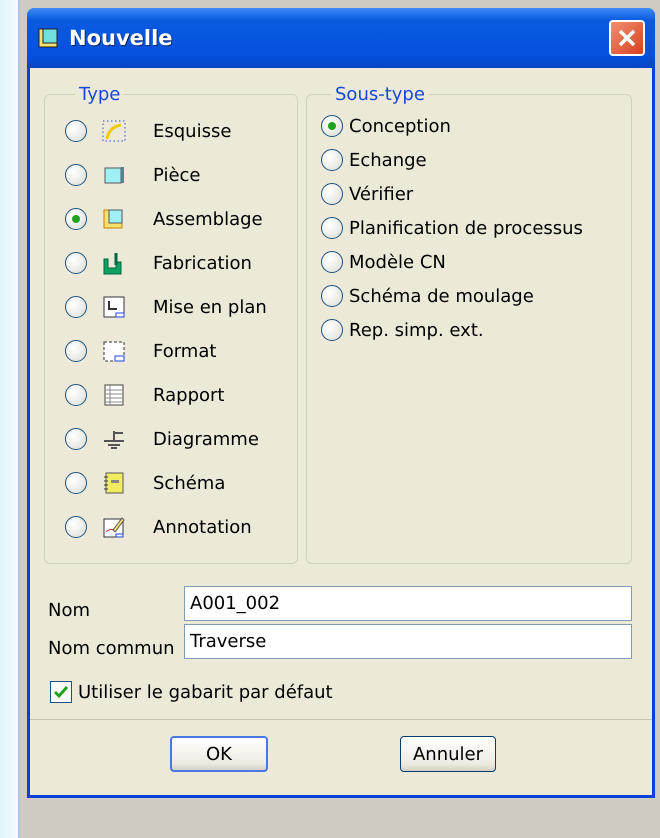 This screenshot has height=838, width=660. What do you see at coordinates (408, 641) in the screenshot?
I see `input-field: Traverse` at bounding box center [408, 641].